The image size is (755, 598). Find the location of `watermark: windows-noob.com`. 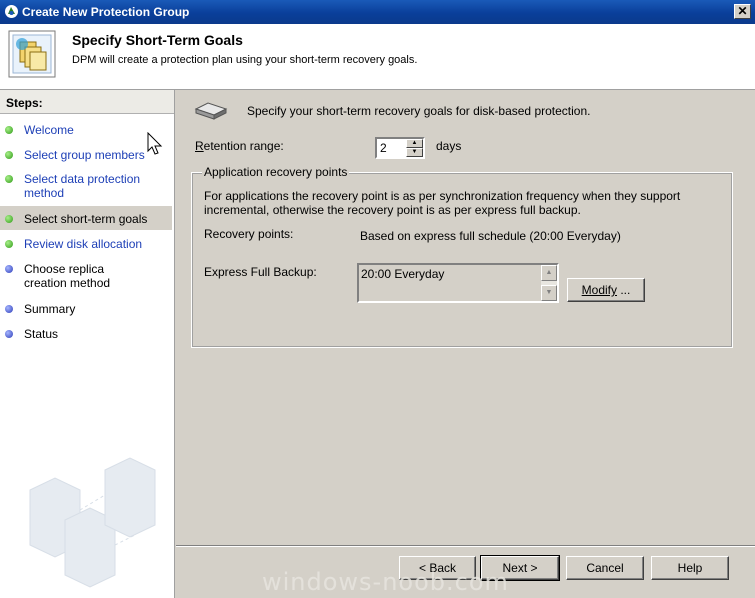

watermark: windows-noob.com is located at coordinates (385, 582).